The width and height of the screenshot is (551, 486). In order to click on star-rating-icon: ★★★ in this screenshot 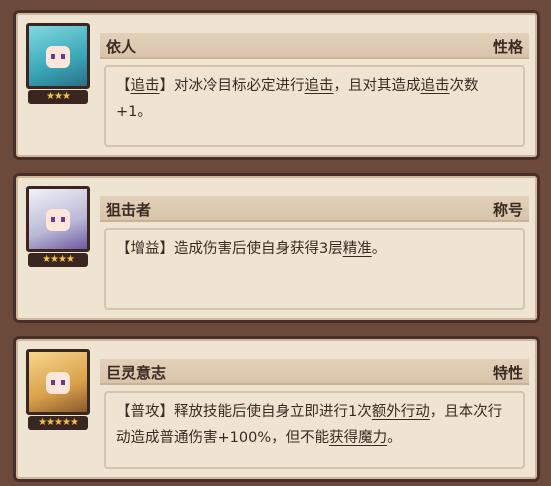, I will do `click(58, 97)`.